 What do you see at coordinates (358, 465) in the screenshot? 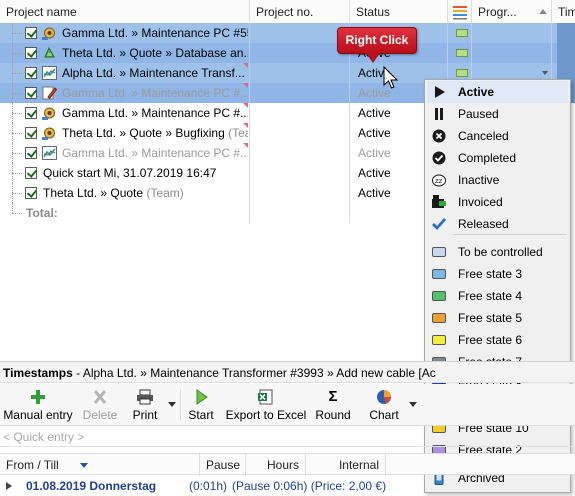
I see `column-label: Internal` at bounding box center [358, 465].